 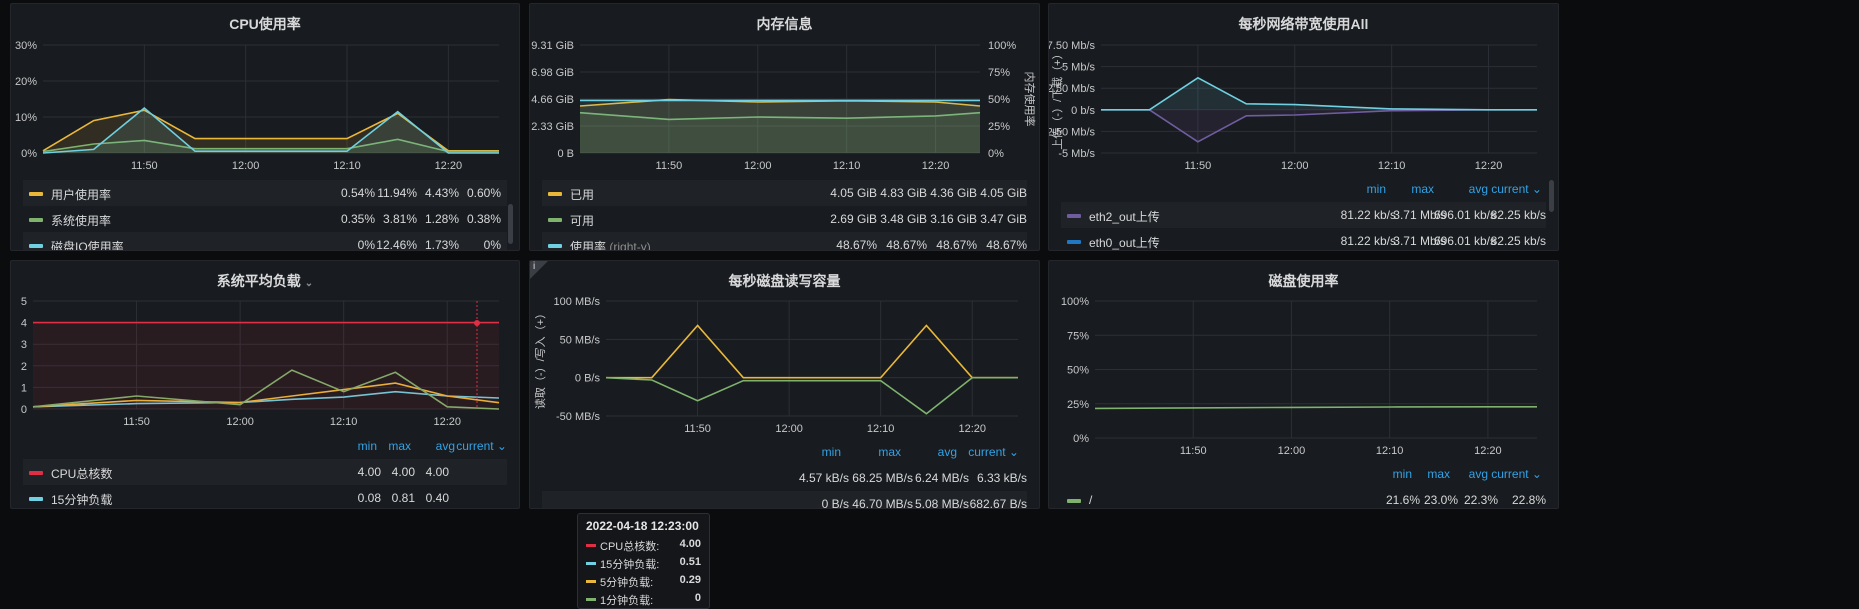 I want to click on legend-current: 682.67 B/s, so click(x=998, y=503).